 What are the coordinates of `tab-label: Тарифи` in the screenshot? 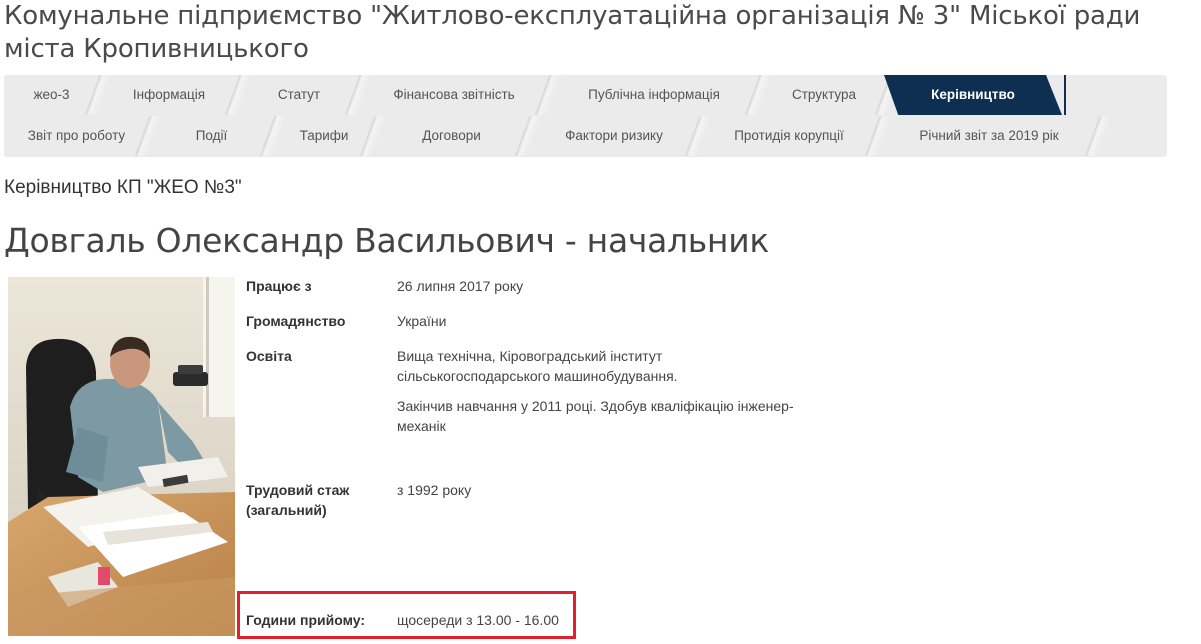 It's located at (324, 135).